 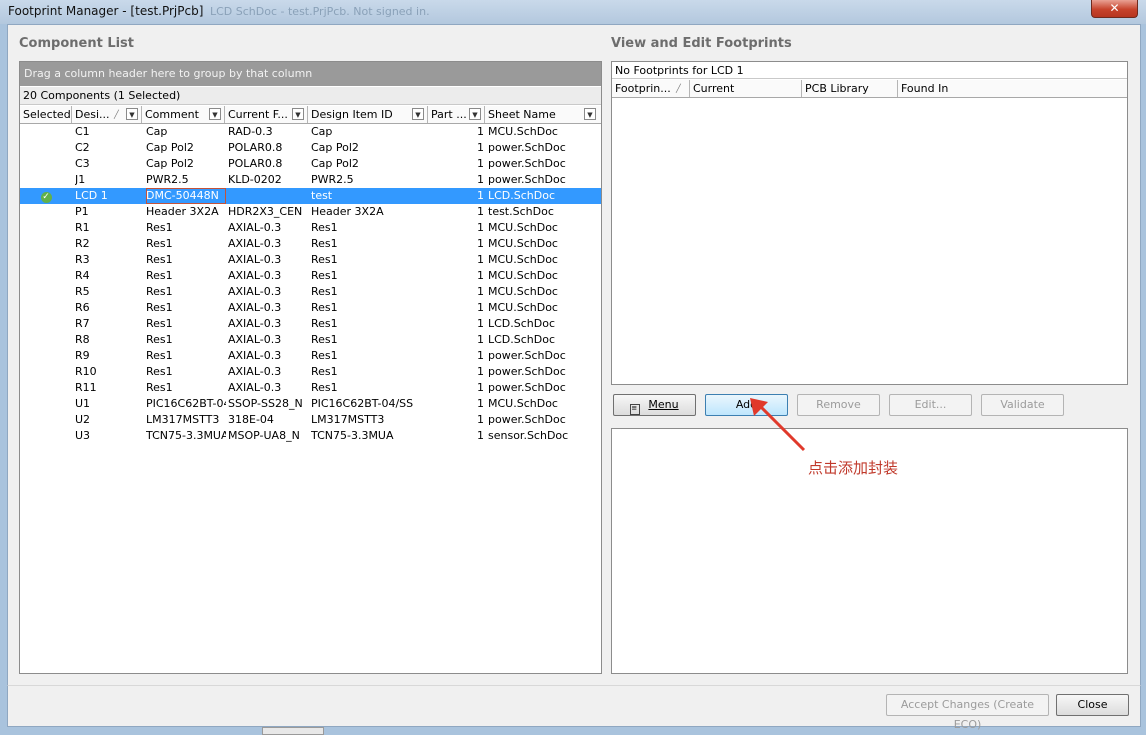 What do you see at coordinates (746, 88) in the screenshot?
I see `column-header-current: Current` at bounding box center [746, 88].